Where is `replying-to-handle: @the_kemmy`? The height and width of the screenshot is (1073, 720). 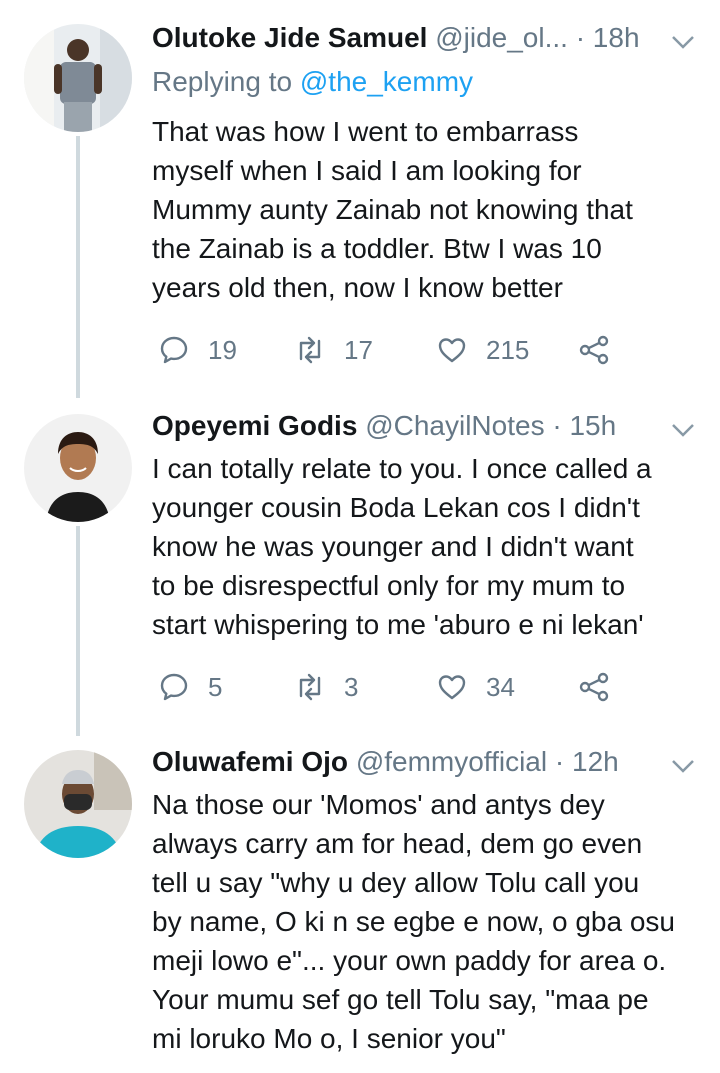 replying-to-handle: @the_kemmy is located at coordinates (386, 81).